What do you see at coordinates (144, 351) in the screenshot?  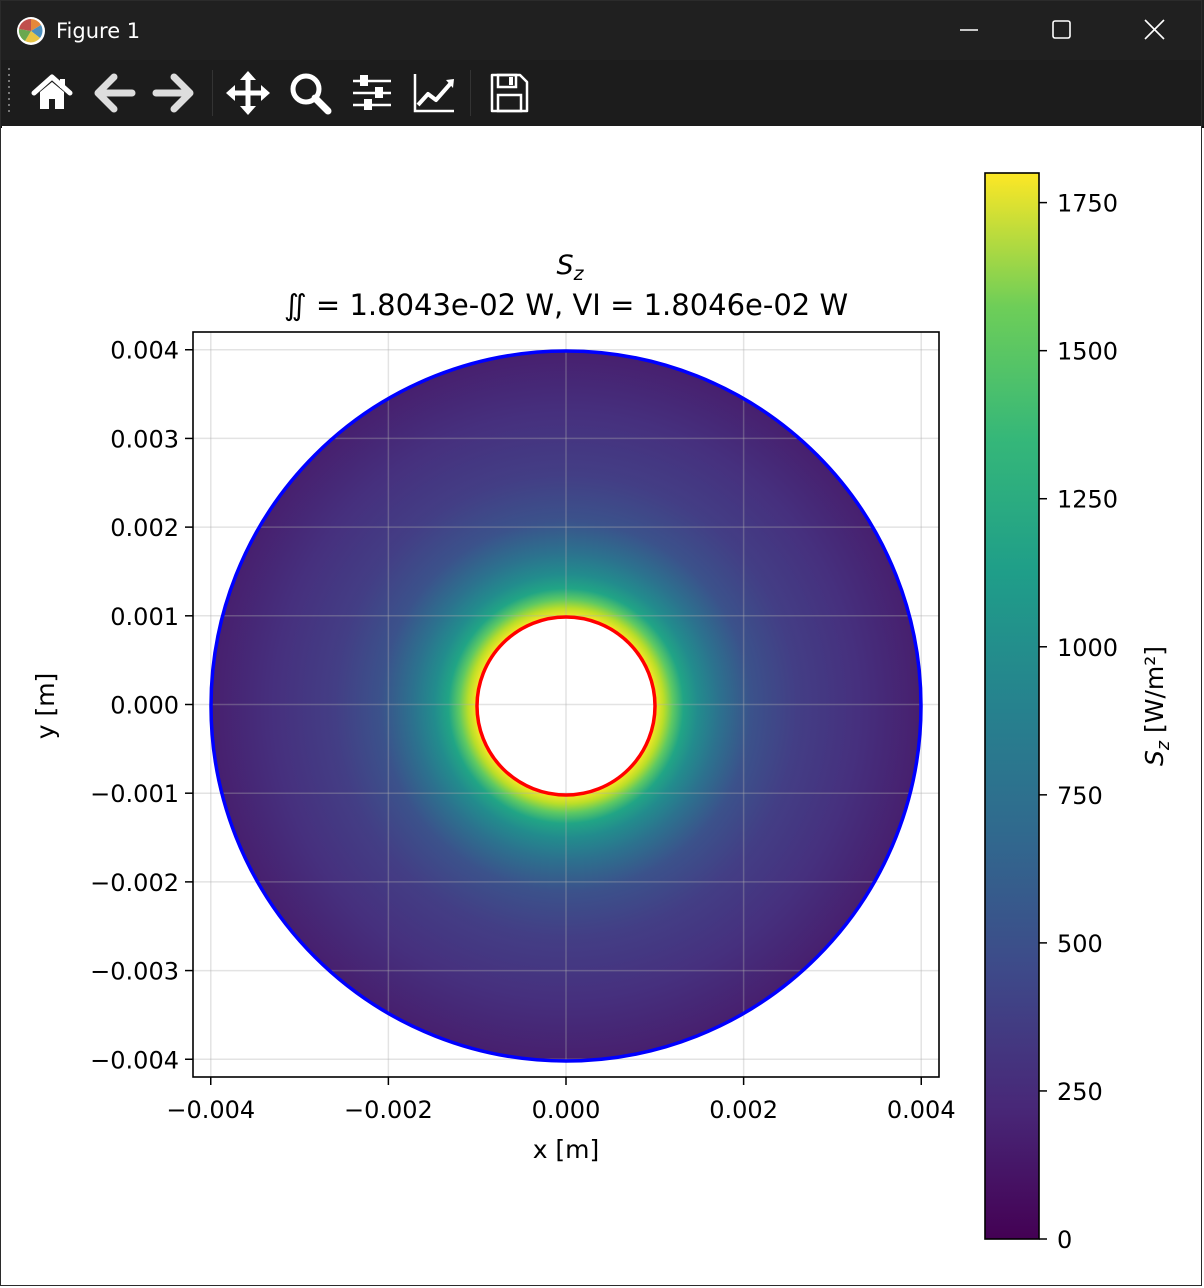 I see `y-tick-label: 0.004` at bounding box center [144, 351].